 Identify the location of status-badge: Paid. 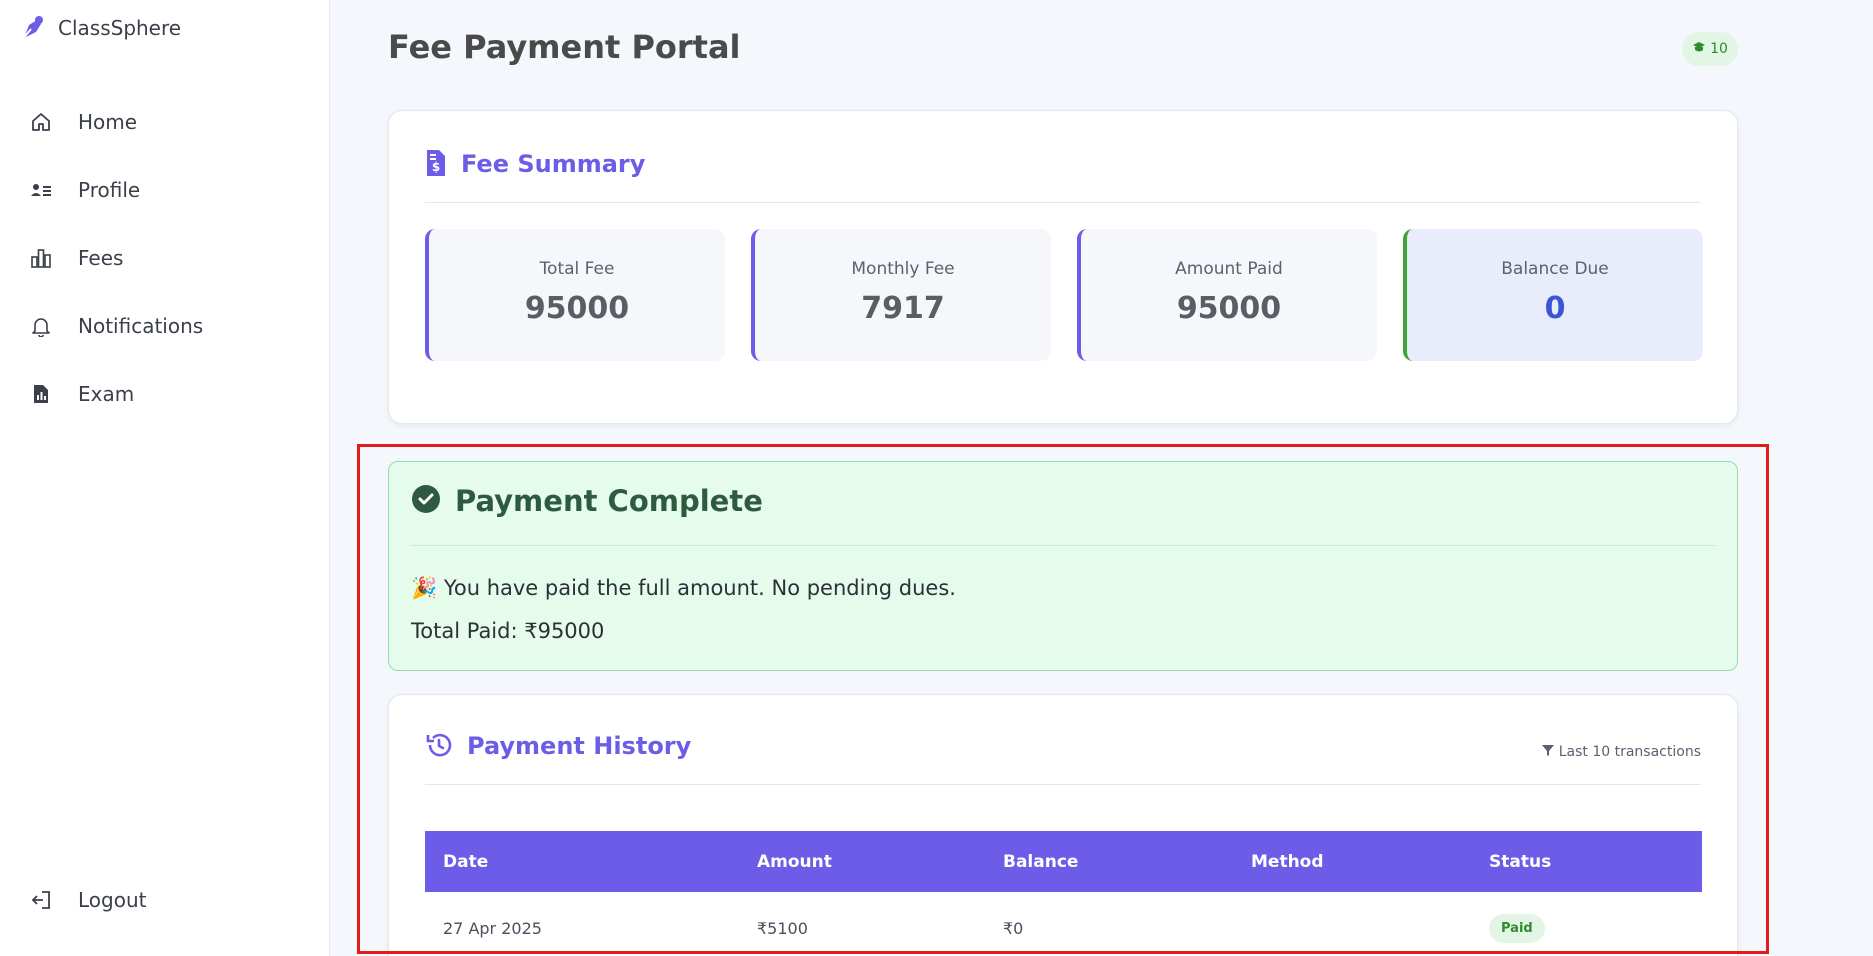
(1517, 928).